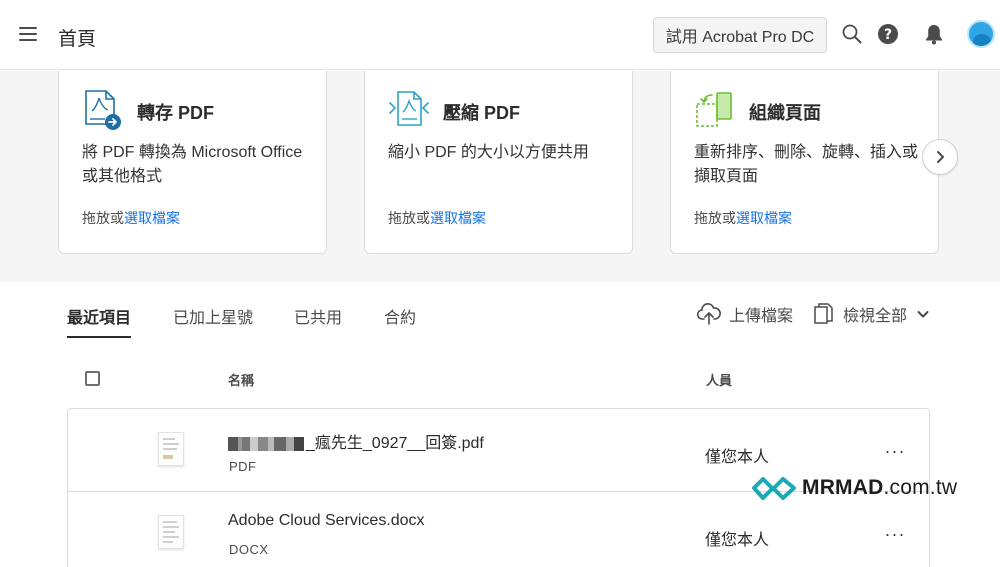 This screenshot has height=567, width=1000. I want to click on menu-icon, so click(28, 34).